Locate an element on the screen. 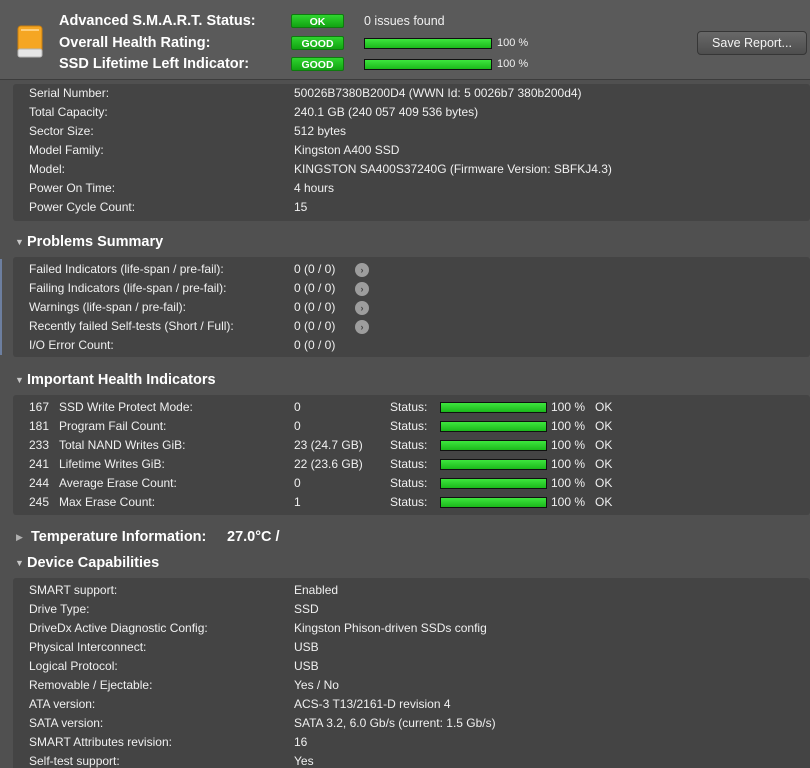 The width and height of the screenshot is (810, 768). health-indicators-title: Important Health Indicators is located at coordinates (121, 380).